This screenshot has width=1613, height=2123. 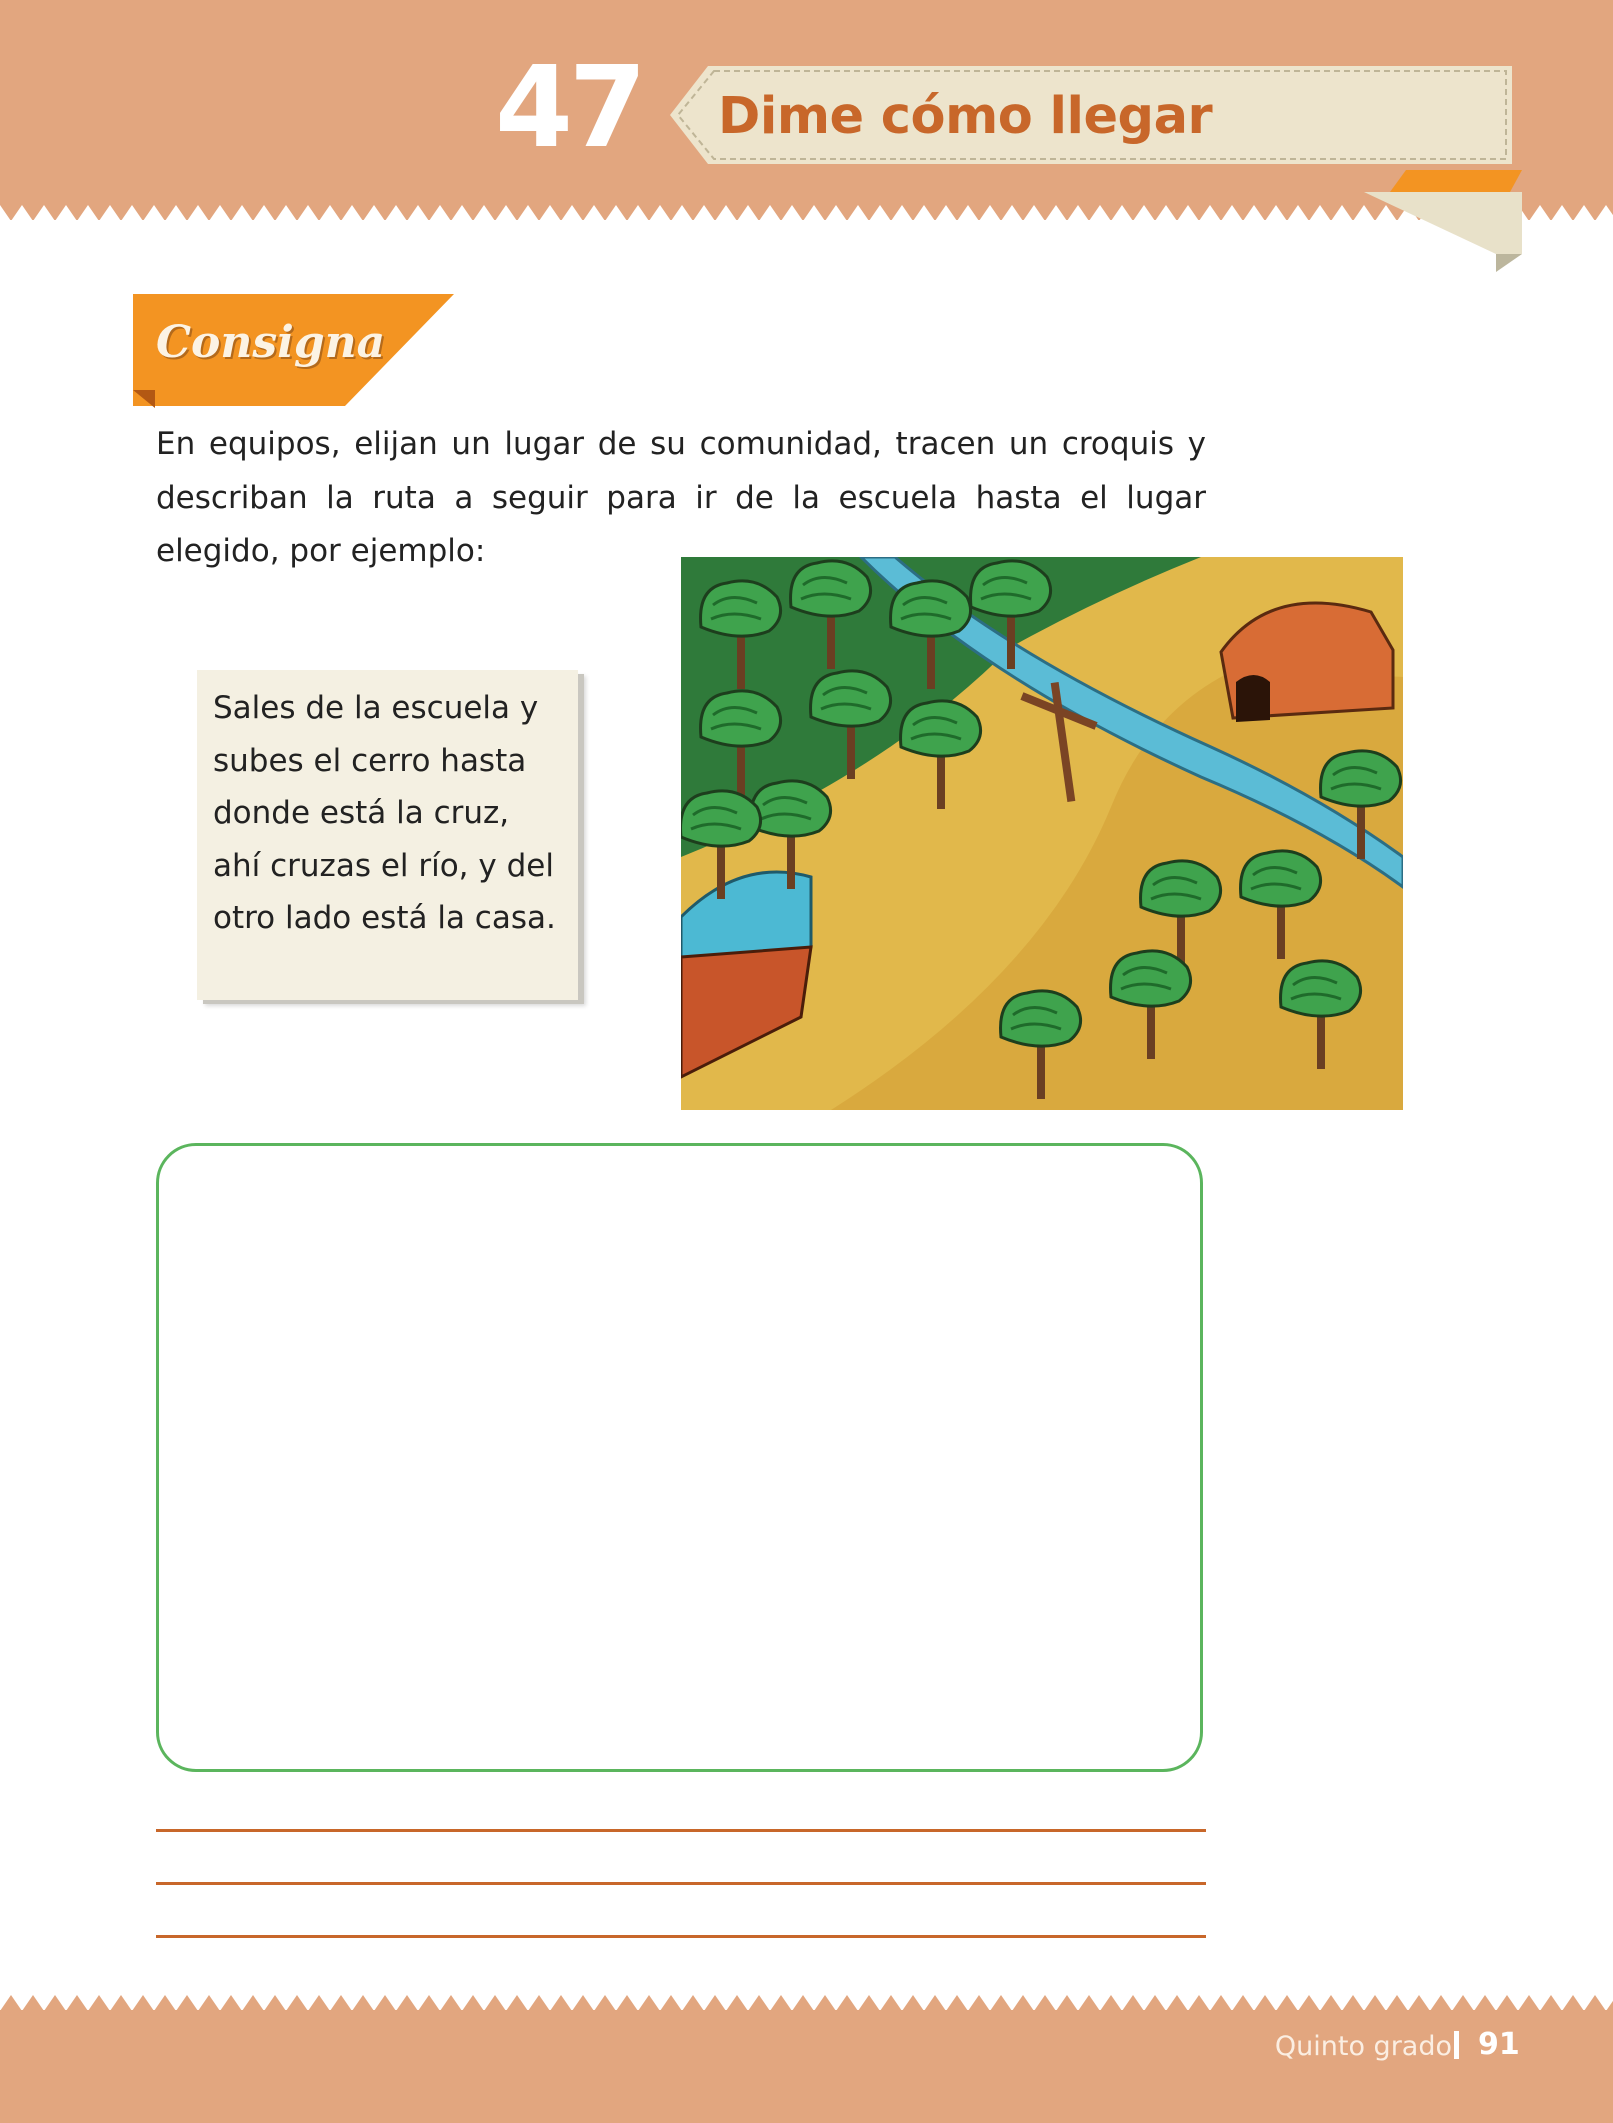 I want to click on footer-grade: Quinto grado, so click(x=1363, y=2046).